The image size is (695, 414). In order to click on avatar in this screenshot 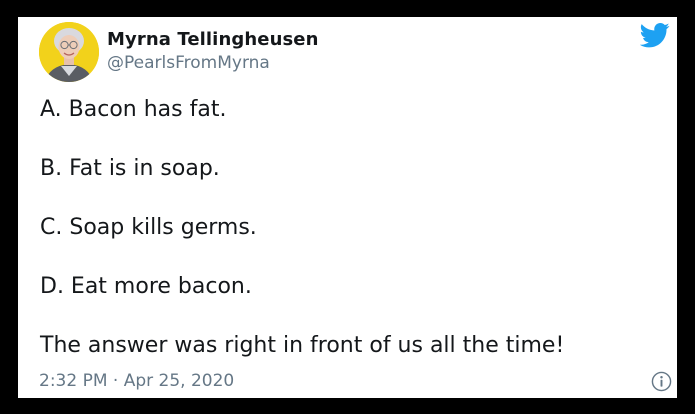, I will do `click(69, 52)`.